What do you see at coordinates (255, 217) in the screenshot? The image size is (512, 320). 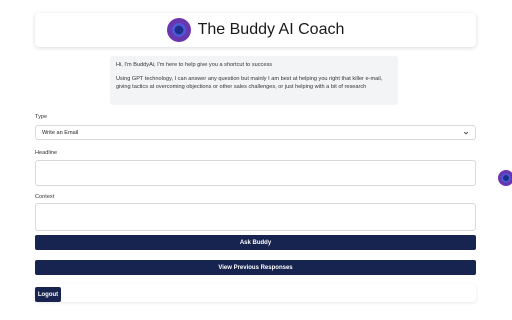 I see `context-input` at bounding box center [255, 217].